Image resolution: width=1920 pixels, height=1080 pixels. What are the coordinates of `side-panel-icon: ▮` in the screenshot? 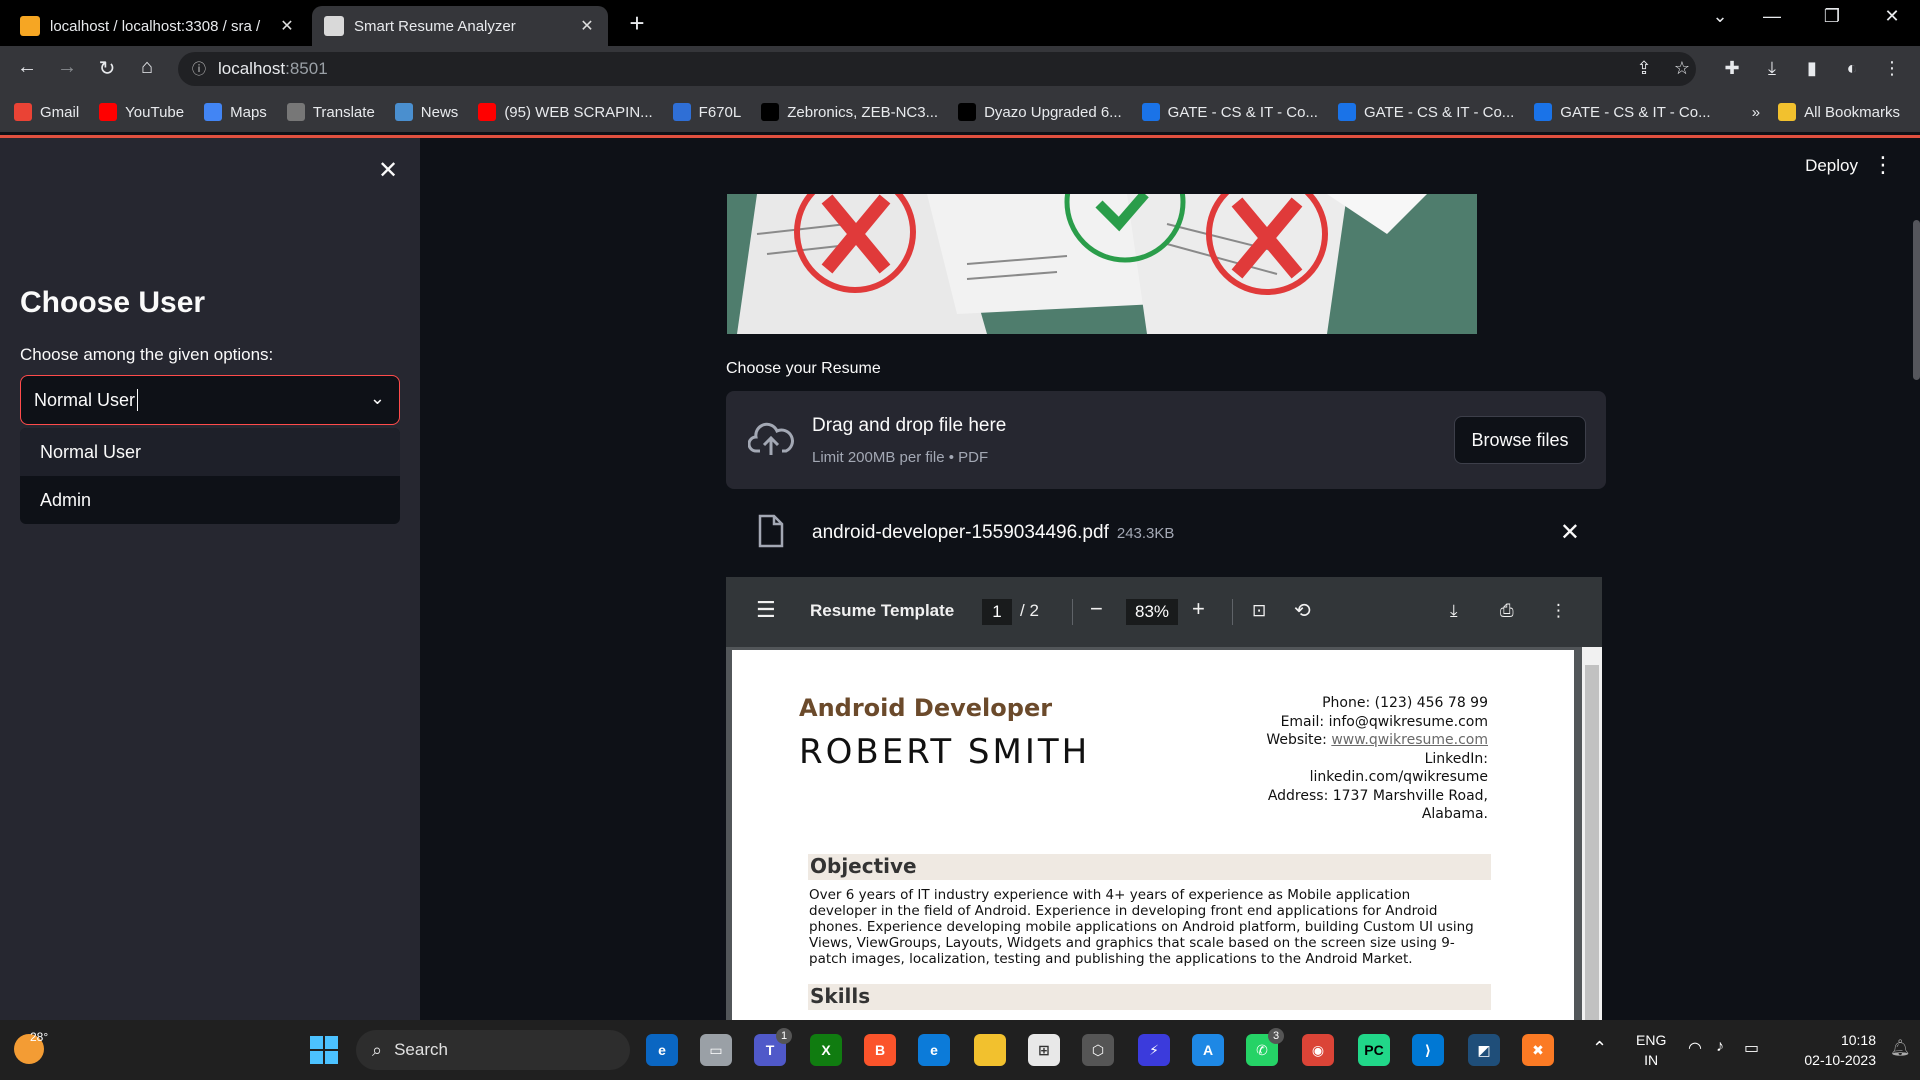 It's located at (1812, 68).